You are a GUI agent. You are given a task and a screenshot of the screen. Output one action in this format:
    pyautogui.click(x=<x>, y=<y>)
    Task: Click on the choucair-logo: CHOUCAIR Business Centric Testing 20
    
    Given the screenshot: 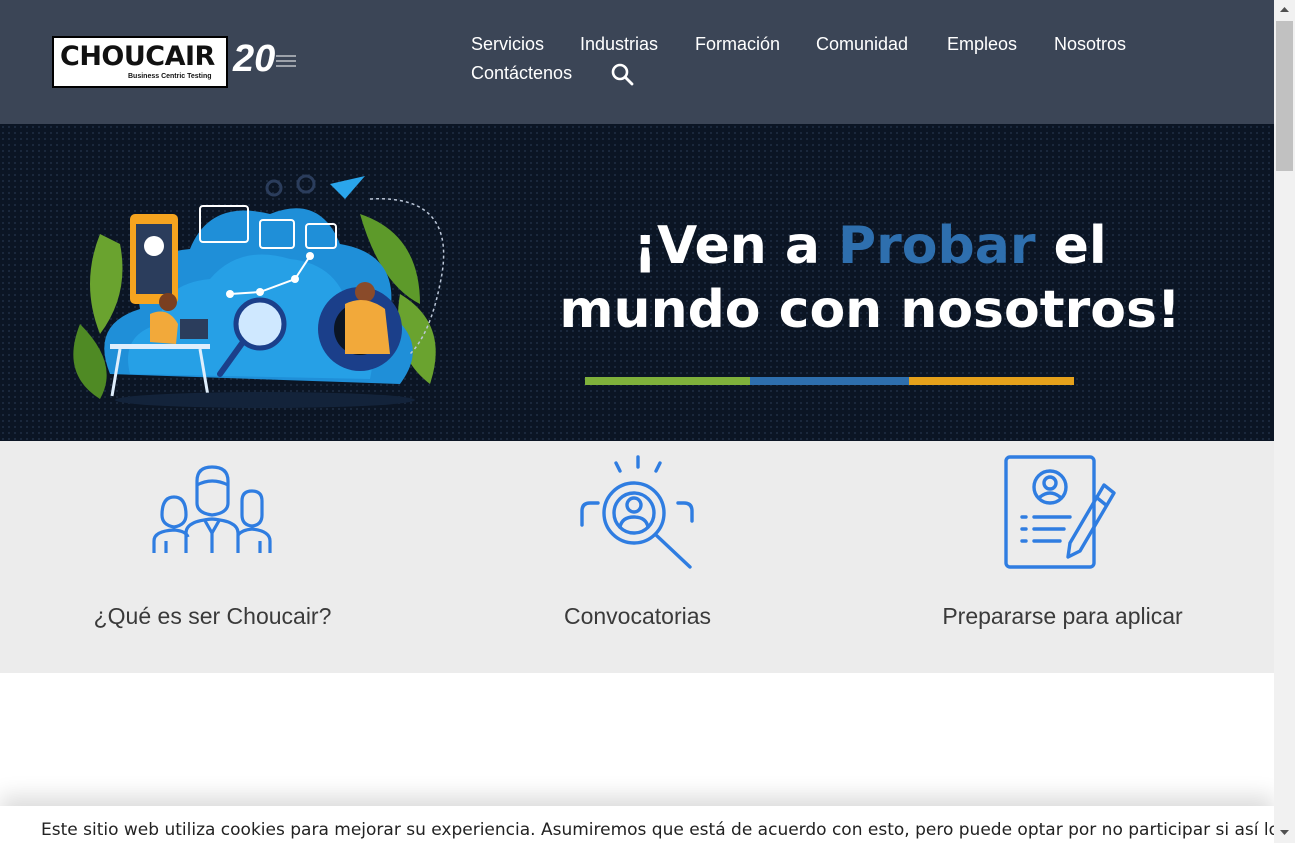 What is the action you would take?
    pyautogui.click(x=177, y=64)
    